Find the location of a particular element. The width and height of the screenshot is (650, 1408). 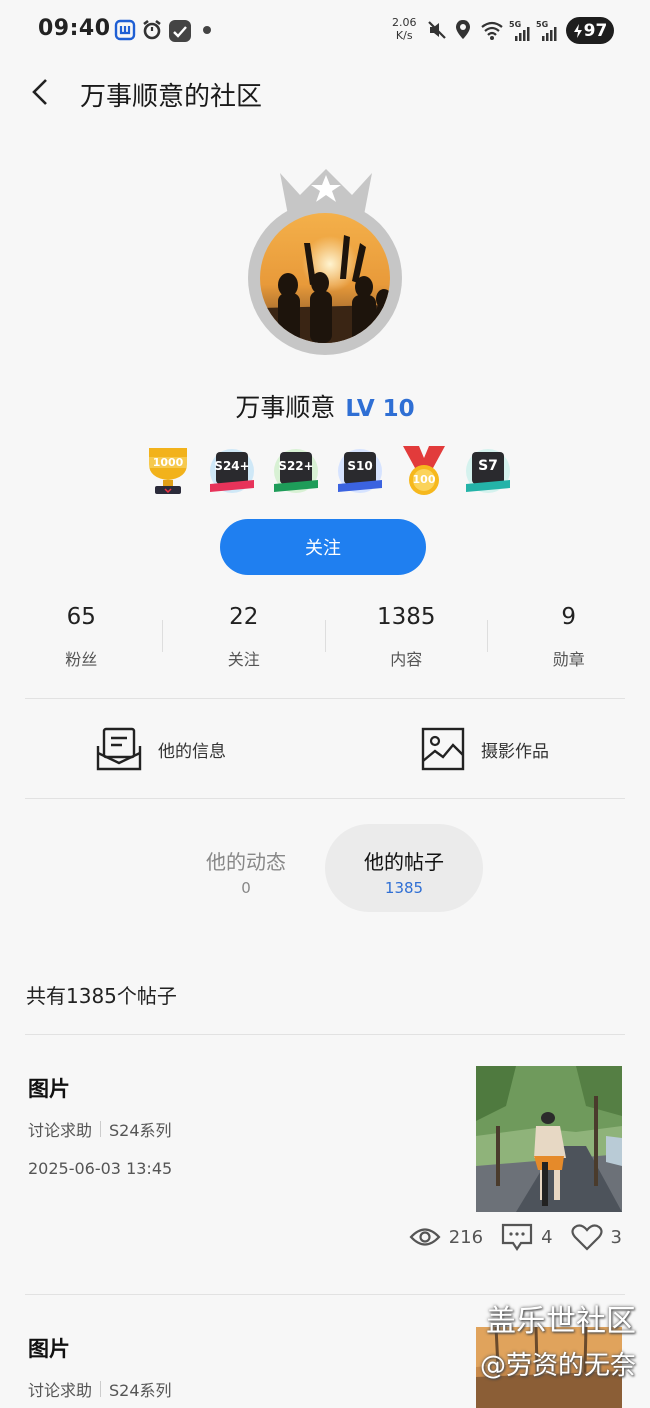

image-icon is located at coordinates (443, 749).